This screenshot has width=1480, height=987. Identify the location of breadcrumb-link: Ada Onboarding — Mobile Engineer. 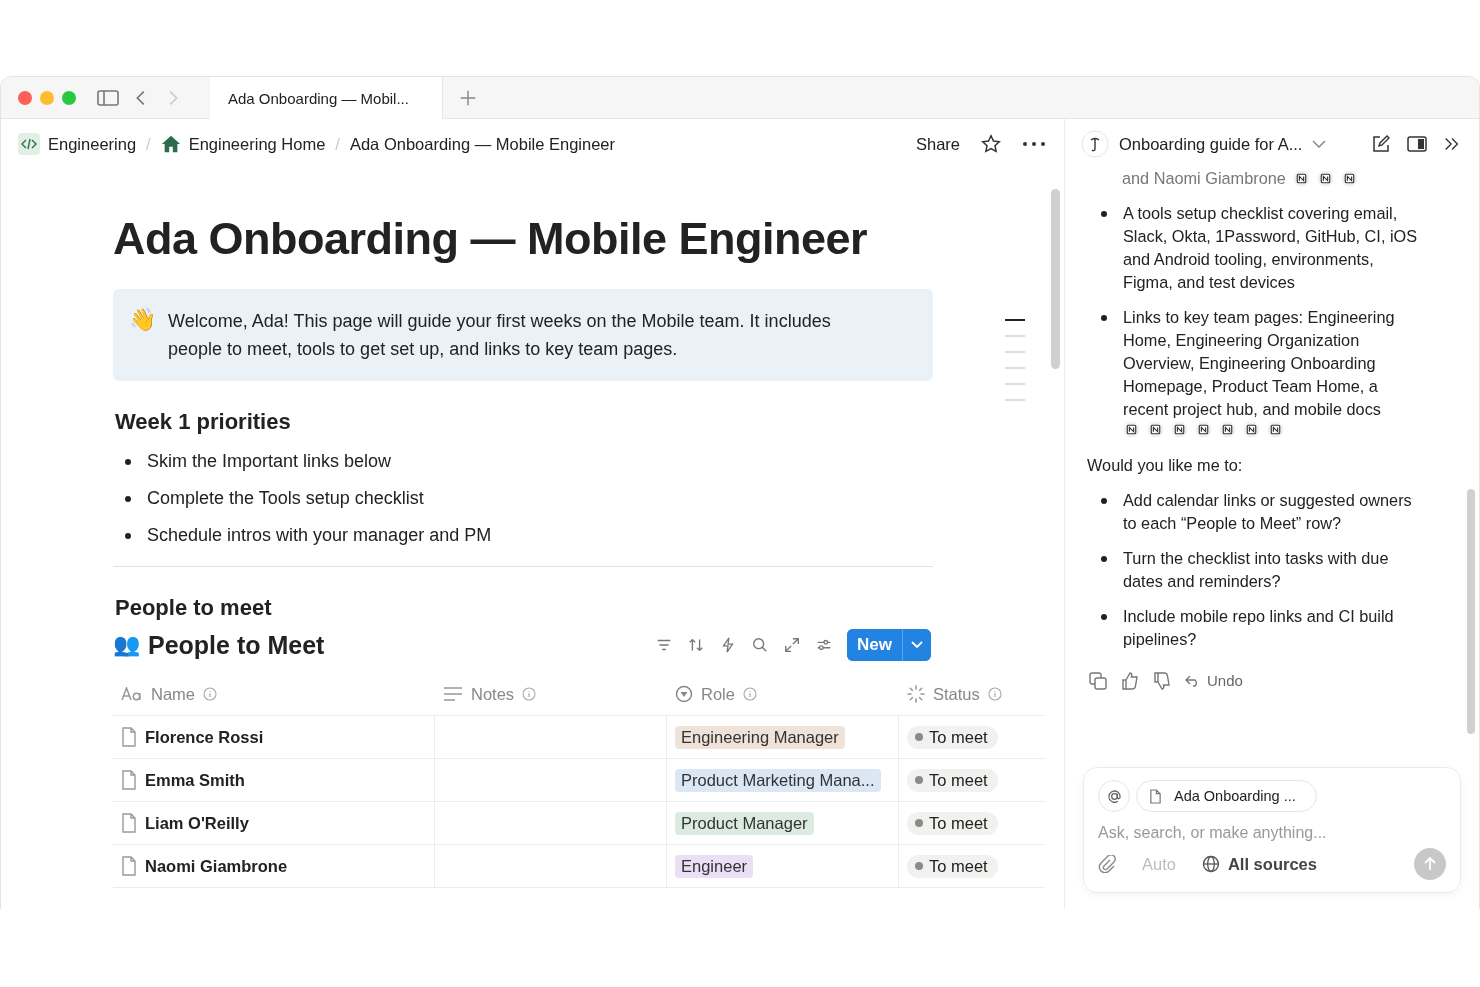
(482, 144).